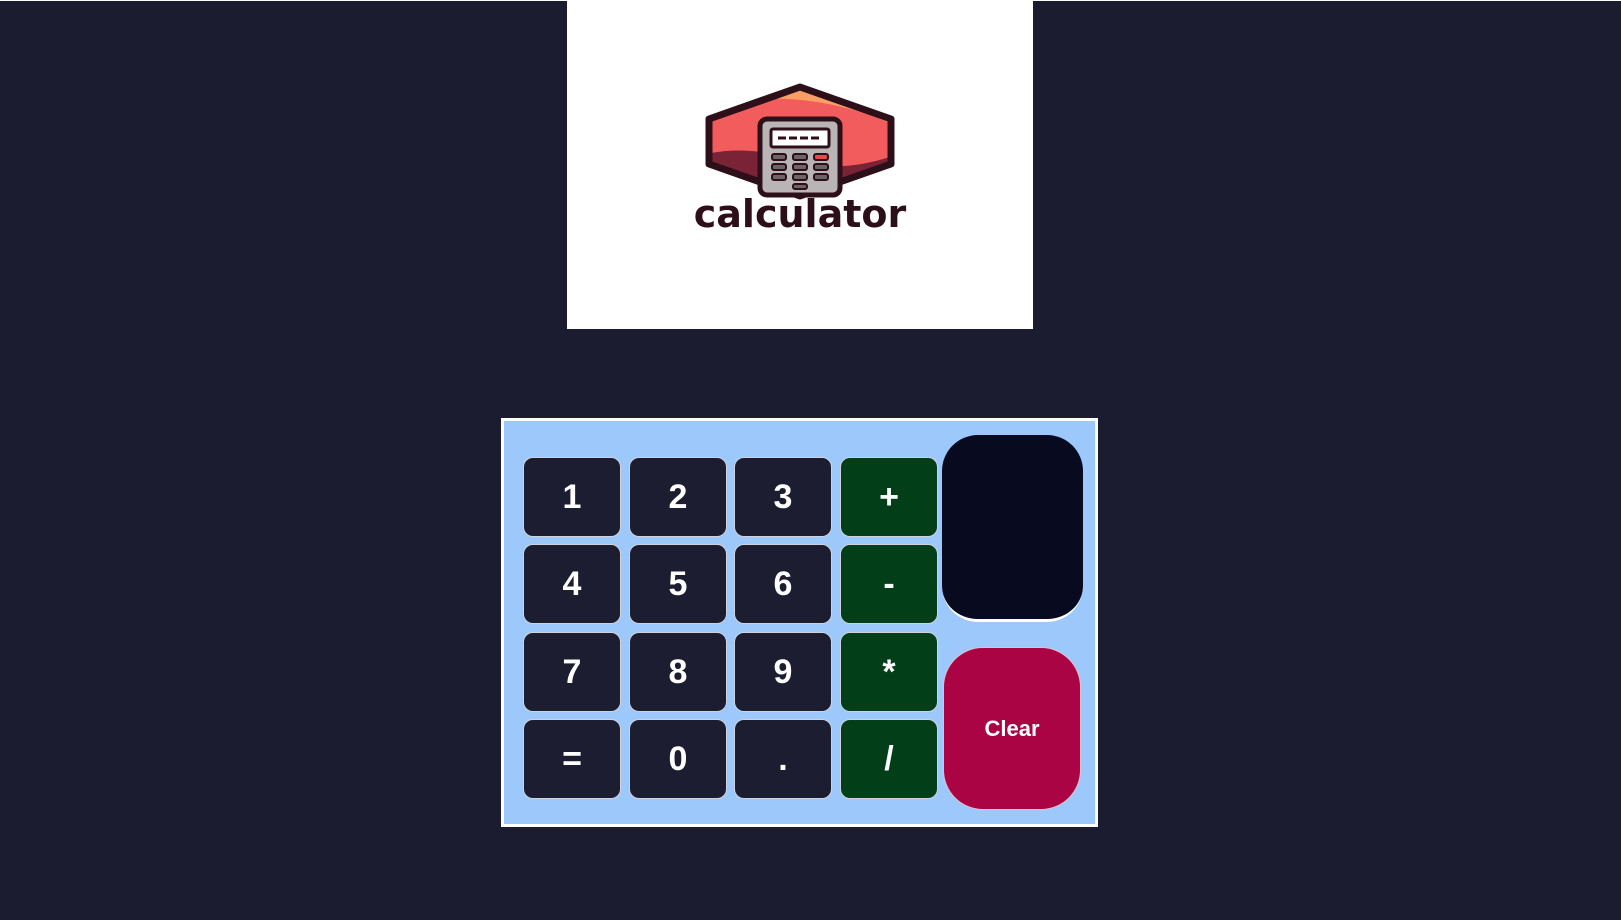  What do you see at coordinates (572, 759) in the screenshot?
I see `equals-button: =` at bounding box center [572, 759].